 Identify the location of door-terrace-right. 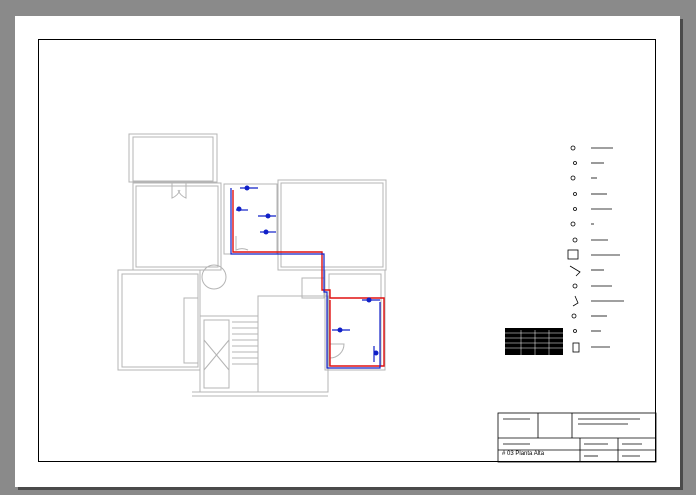
(182, 191).